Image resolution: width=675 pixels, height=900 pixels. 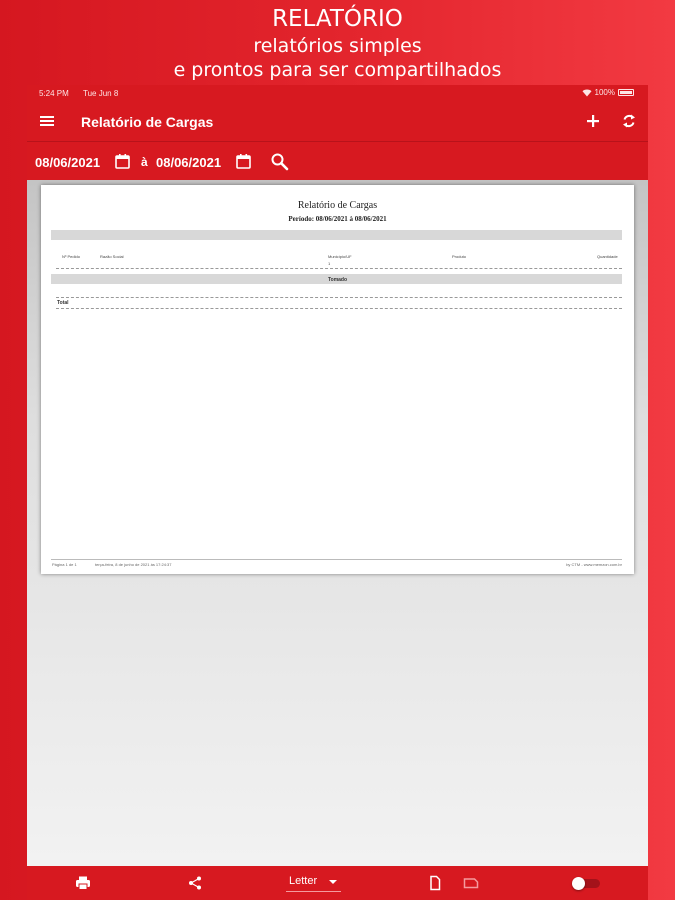 What do you see at coordinates (112, 256) in the screenshot?
I see `column-header: Razão Social` at bounding box center [112, 256].